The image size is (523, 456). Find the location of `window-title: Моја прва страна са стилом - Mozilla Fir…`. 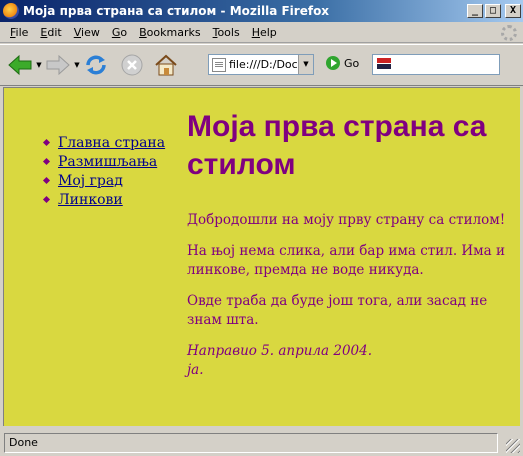

window-title: Моја прва страна са стилом - Mozilla Fir… is located at coordinates (176, 11).